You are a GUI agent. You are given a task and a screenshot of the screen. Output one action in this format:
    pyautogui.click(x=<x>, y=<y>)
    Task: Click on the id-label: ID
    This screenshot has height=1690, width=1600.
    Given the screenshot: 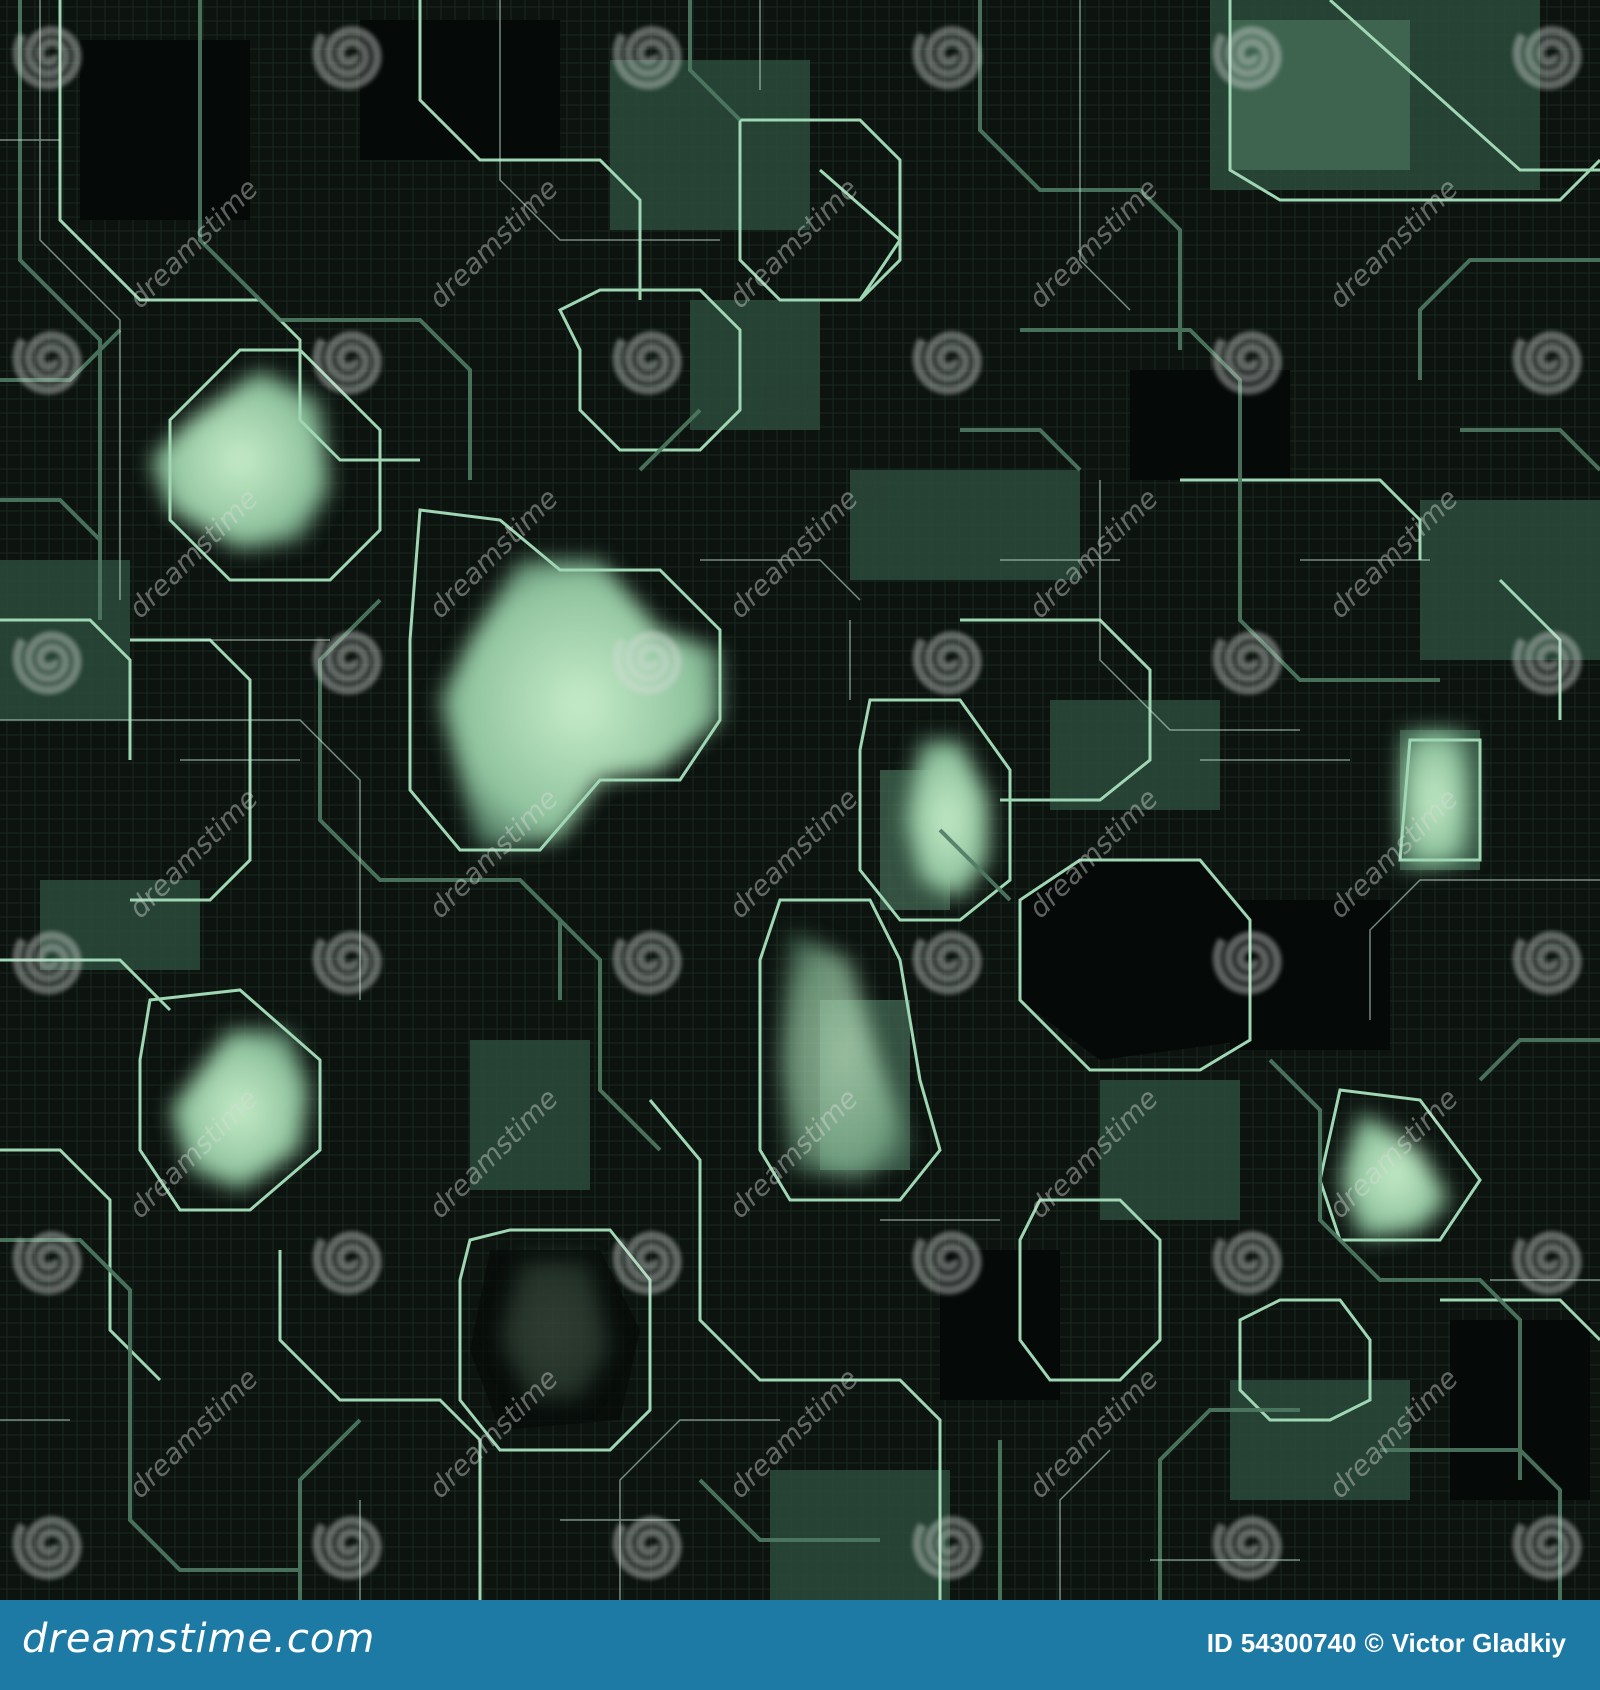 What is the action you would take?
    pyautogui.click(x=1219, y=1643)
    